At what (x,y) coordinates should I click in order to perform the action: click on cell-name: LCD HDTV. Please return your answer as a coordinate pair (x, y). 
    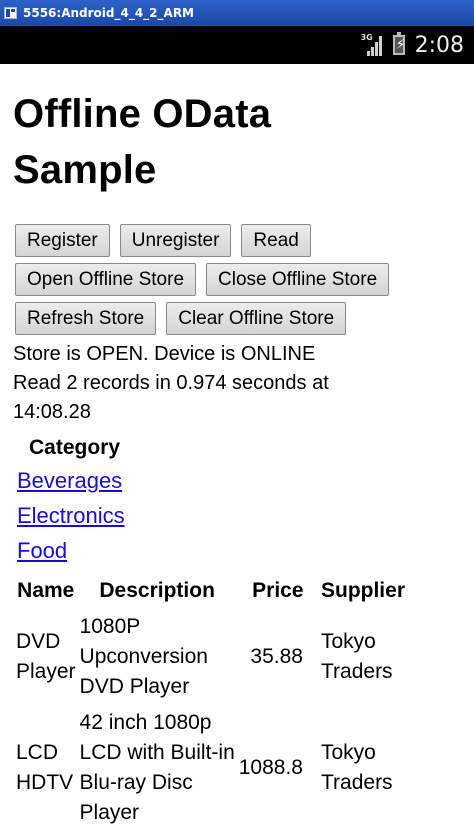
    Looking at the image, I should click on (45, 767).